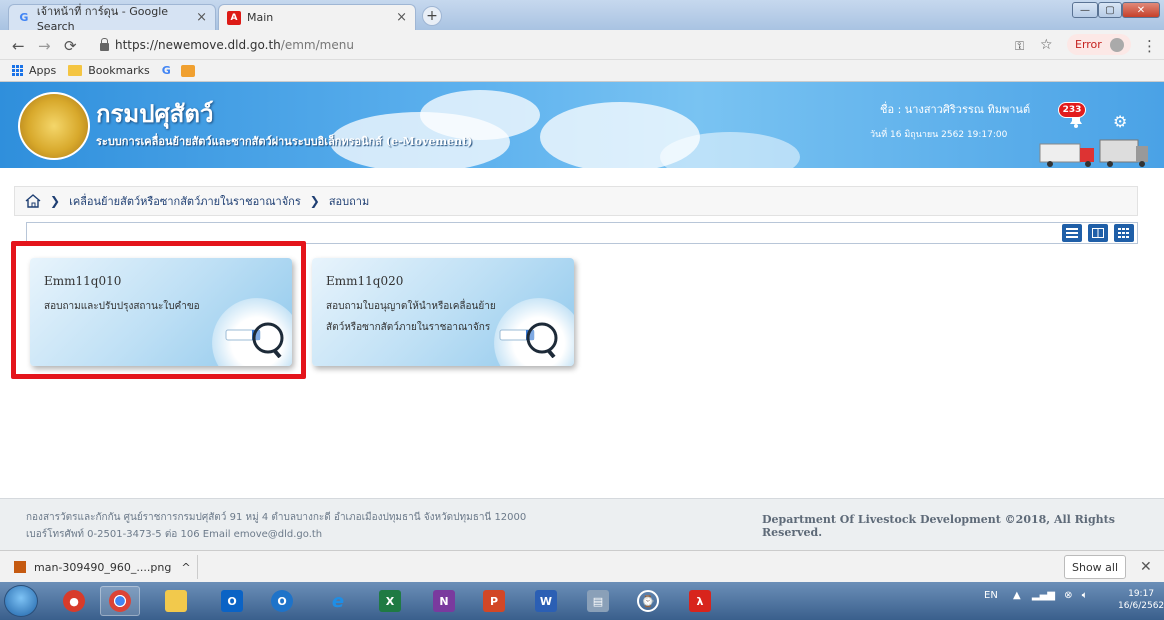  I want to click on home-icon, so click(33, 201).